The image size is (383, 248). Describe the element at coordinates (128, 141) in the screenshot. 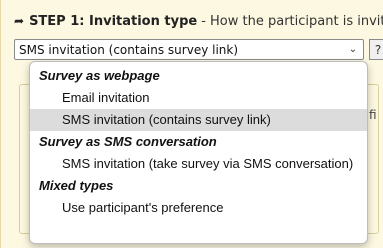

I see `optgroup-survey-as-sms-conversation: Survey as SMS conversation` at that location.